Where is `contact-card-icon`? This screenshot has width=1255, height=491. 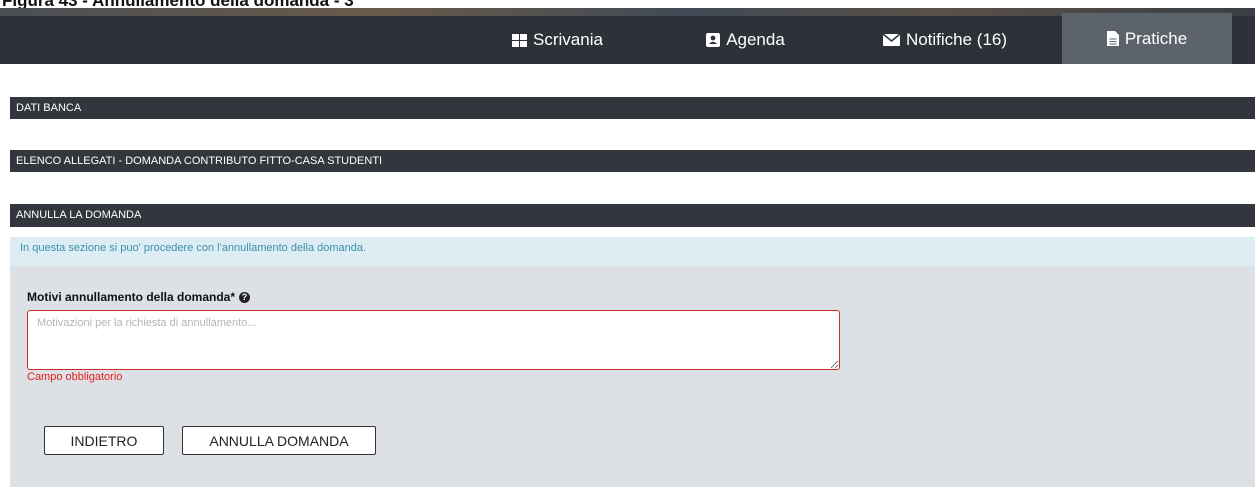
contact-card-icon is located at coordinates (713, 40).